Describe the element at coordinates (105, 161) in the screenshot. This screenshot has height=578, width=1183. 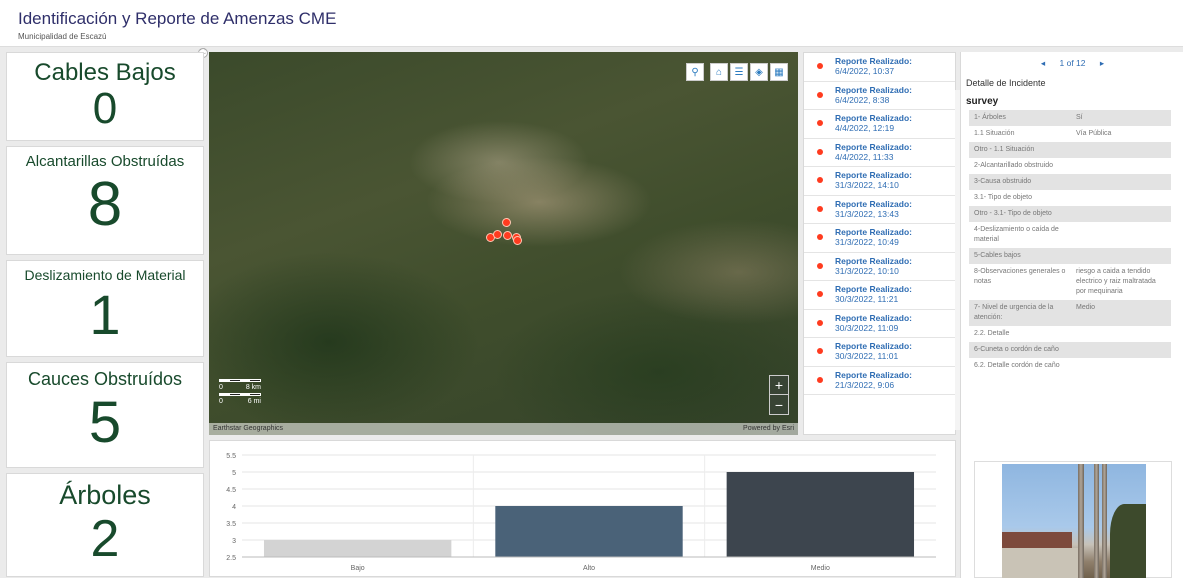
I see `indicator-label: Alcantarillas Obstruídas` at that location.